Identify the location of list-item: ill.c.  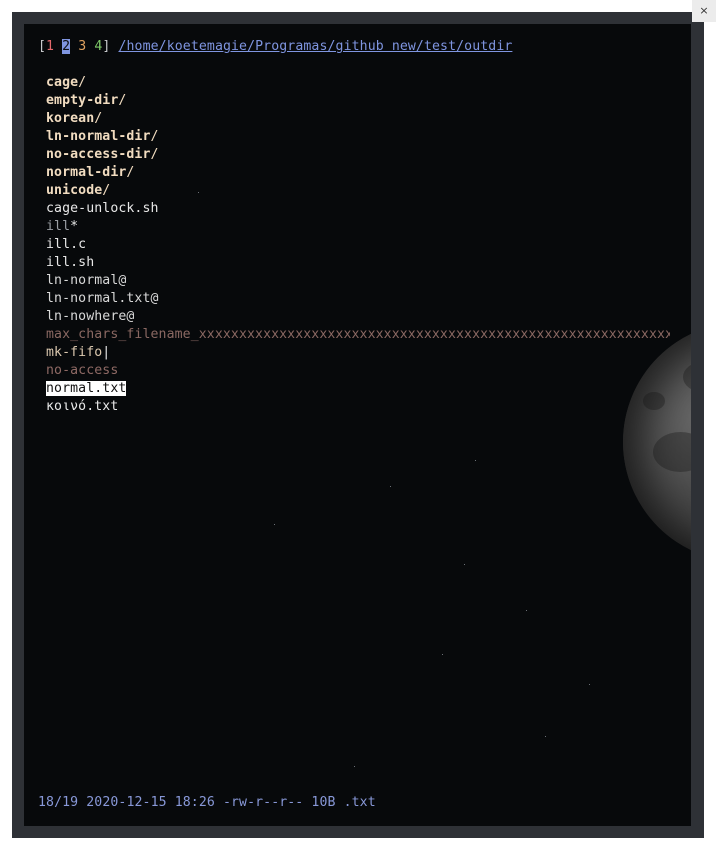
(66, 245).